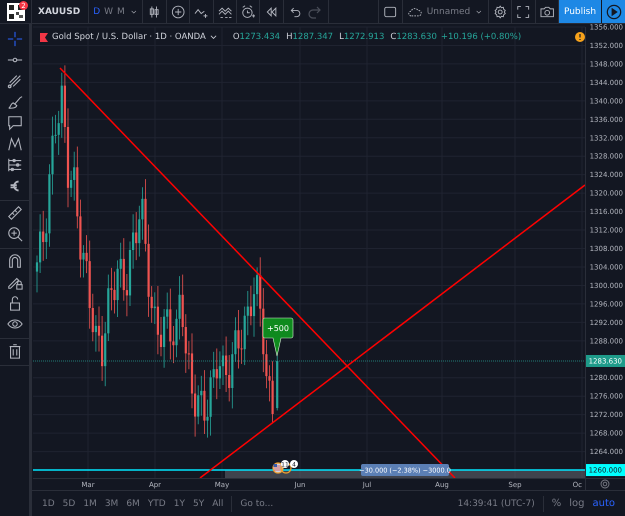  I want to click on publish-button: Publish, so click(580, 11).